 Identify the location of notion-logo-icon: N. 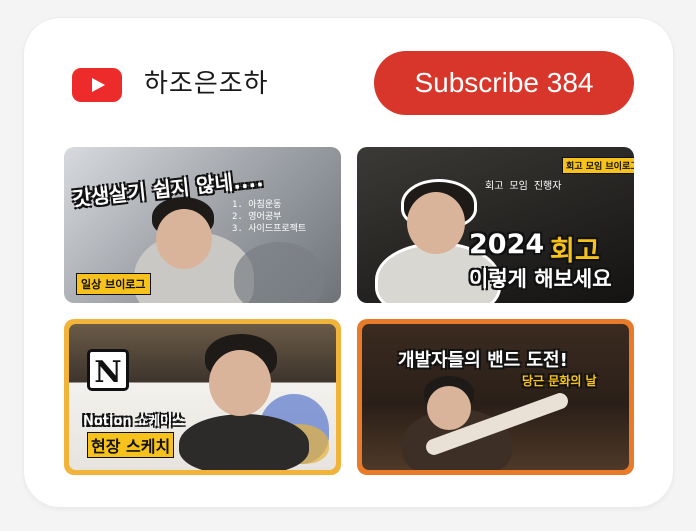
(108, 370).